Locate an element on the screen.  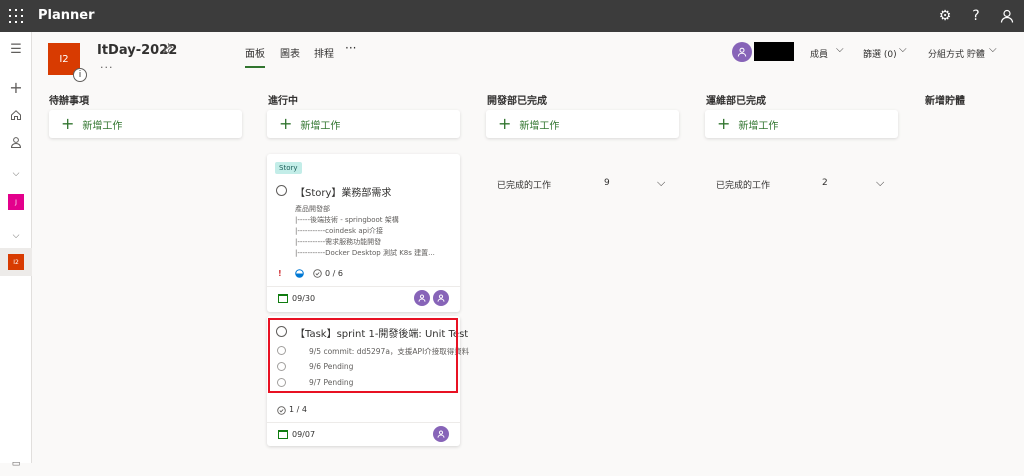
bottom-icon: ▭ is located at coordinates (16, 464).